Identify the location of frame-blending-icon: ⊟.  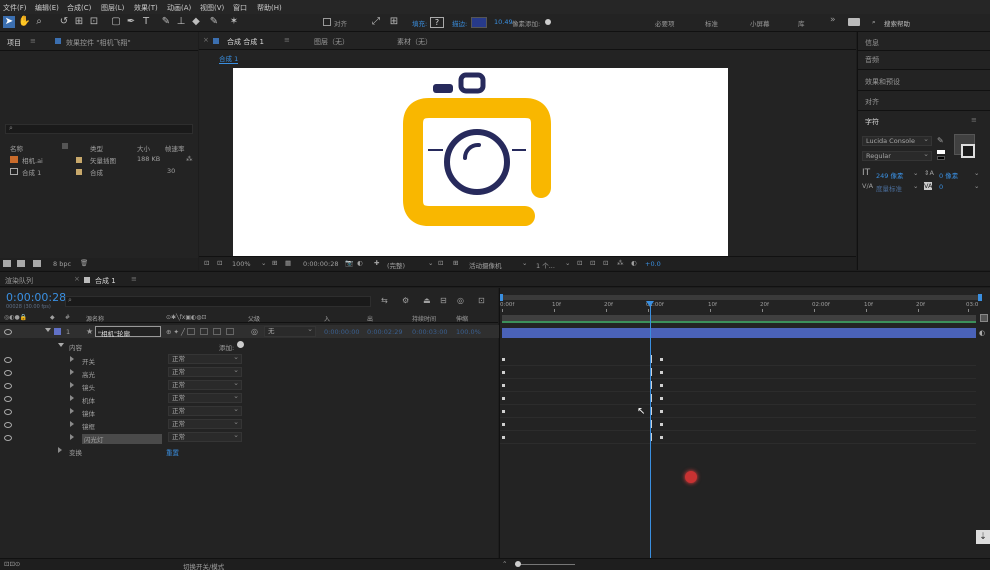
(443, 300).